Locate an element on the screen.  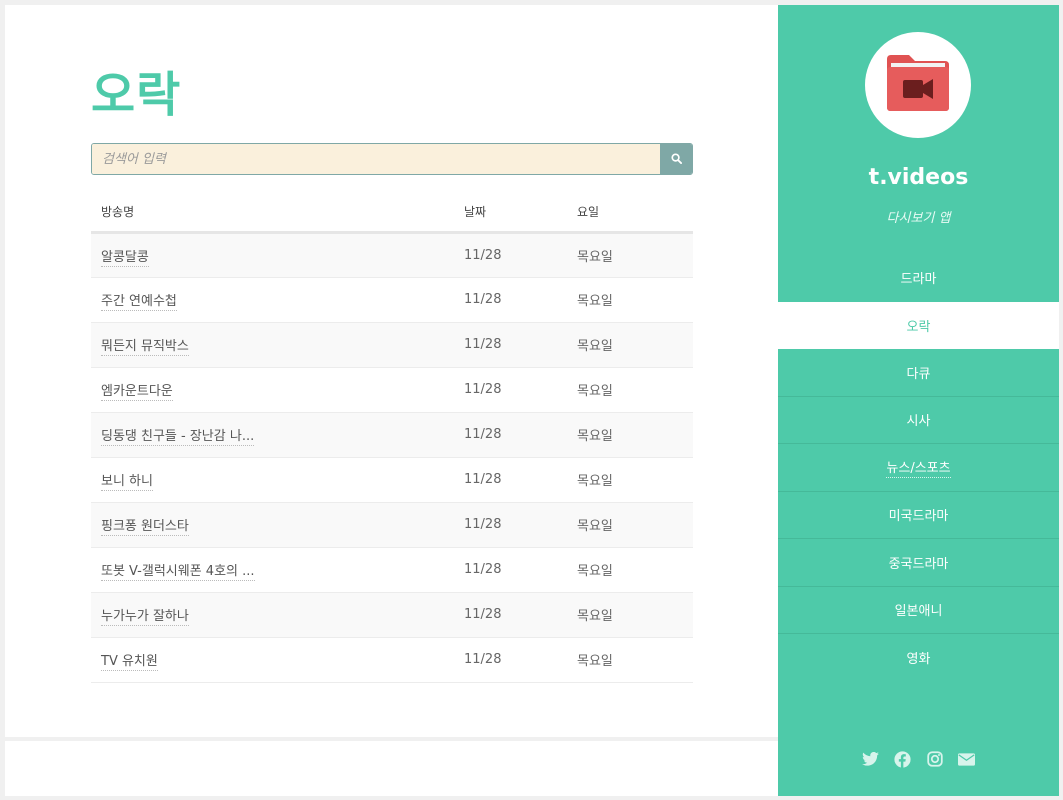
search-bar is located at coordinates (392, 159).